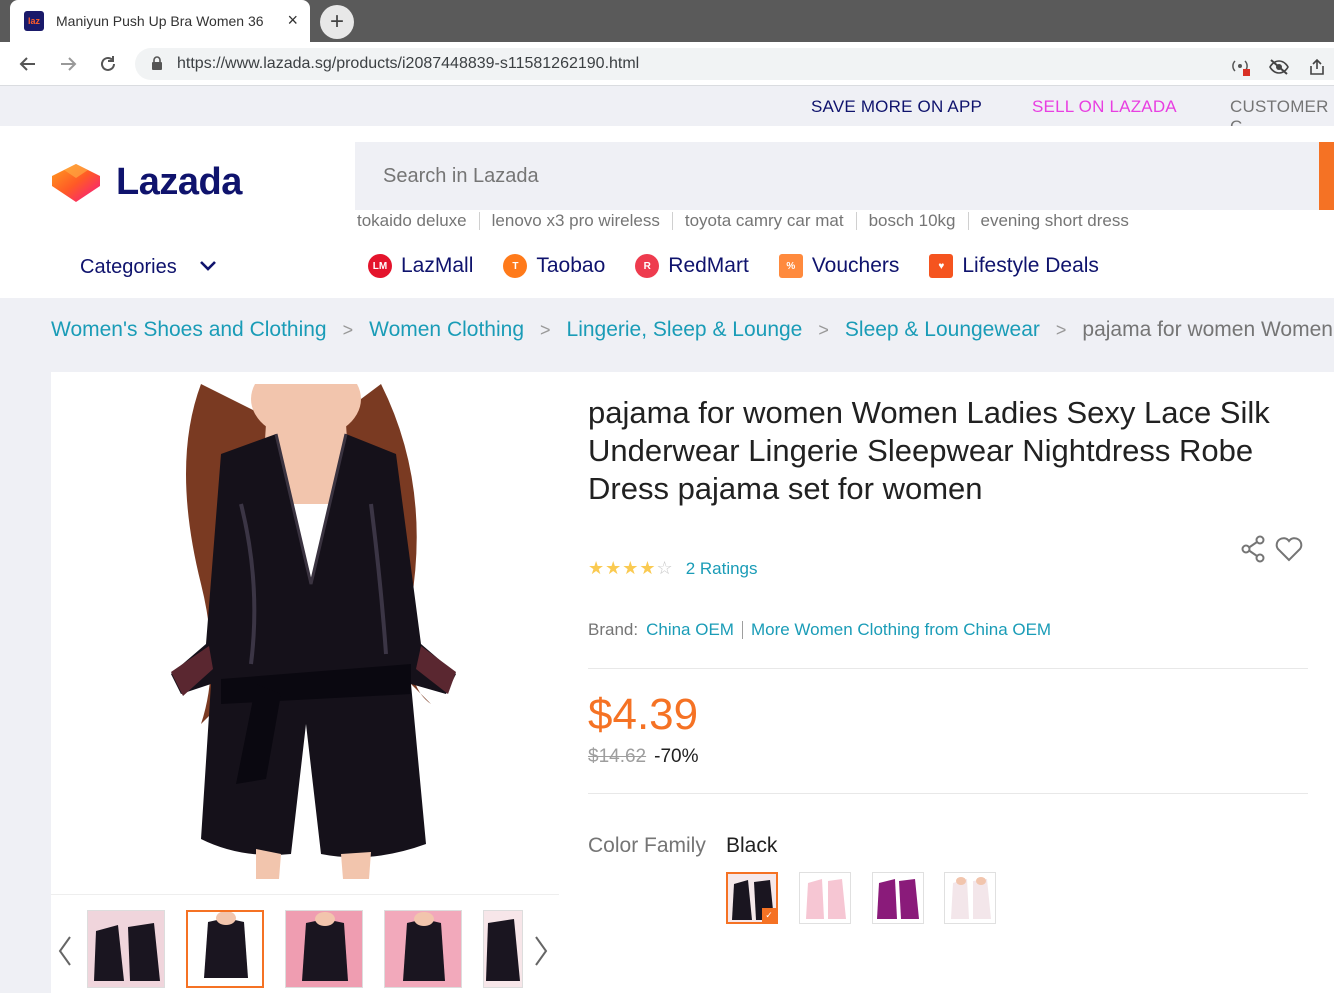 The height and width of the screenshot is (993, 1334). What do you see at coordinates (643, 714) in the screenshot?
I see `sale-price: $4.39` at bounding box center [643, 714].